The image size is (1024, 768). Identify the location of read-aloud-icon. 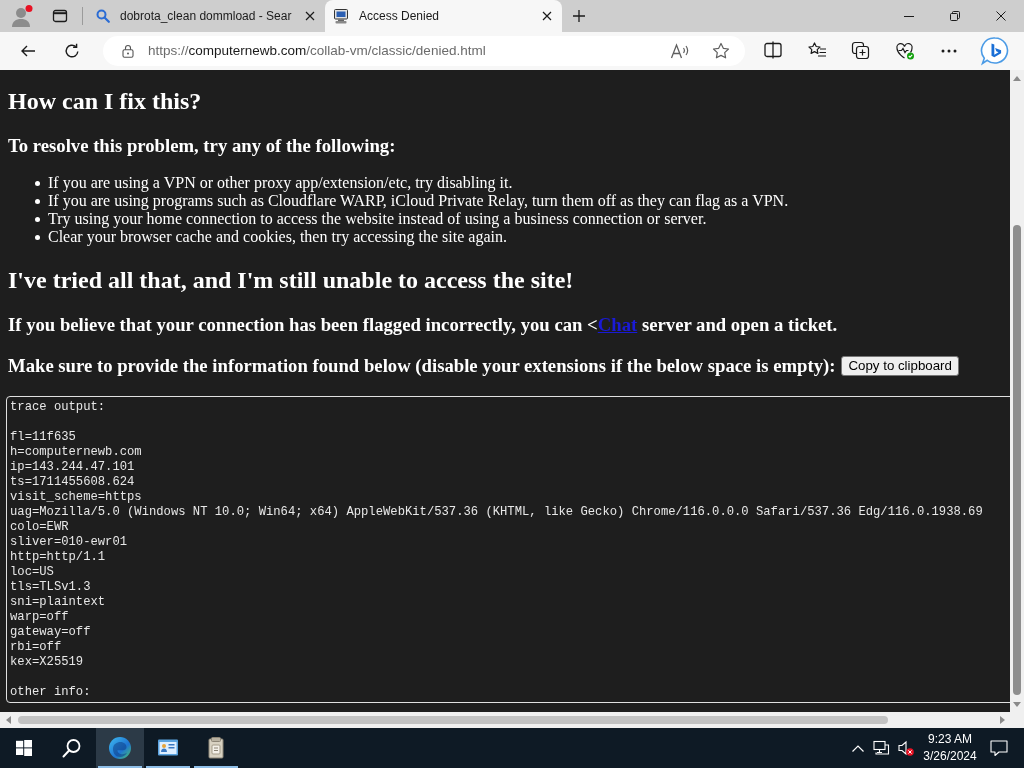
(680, 51).